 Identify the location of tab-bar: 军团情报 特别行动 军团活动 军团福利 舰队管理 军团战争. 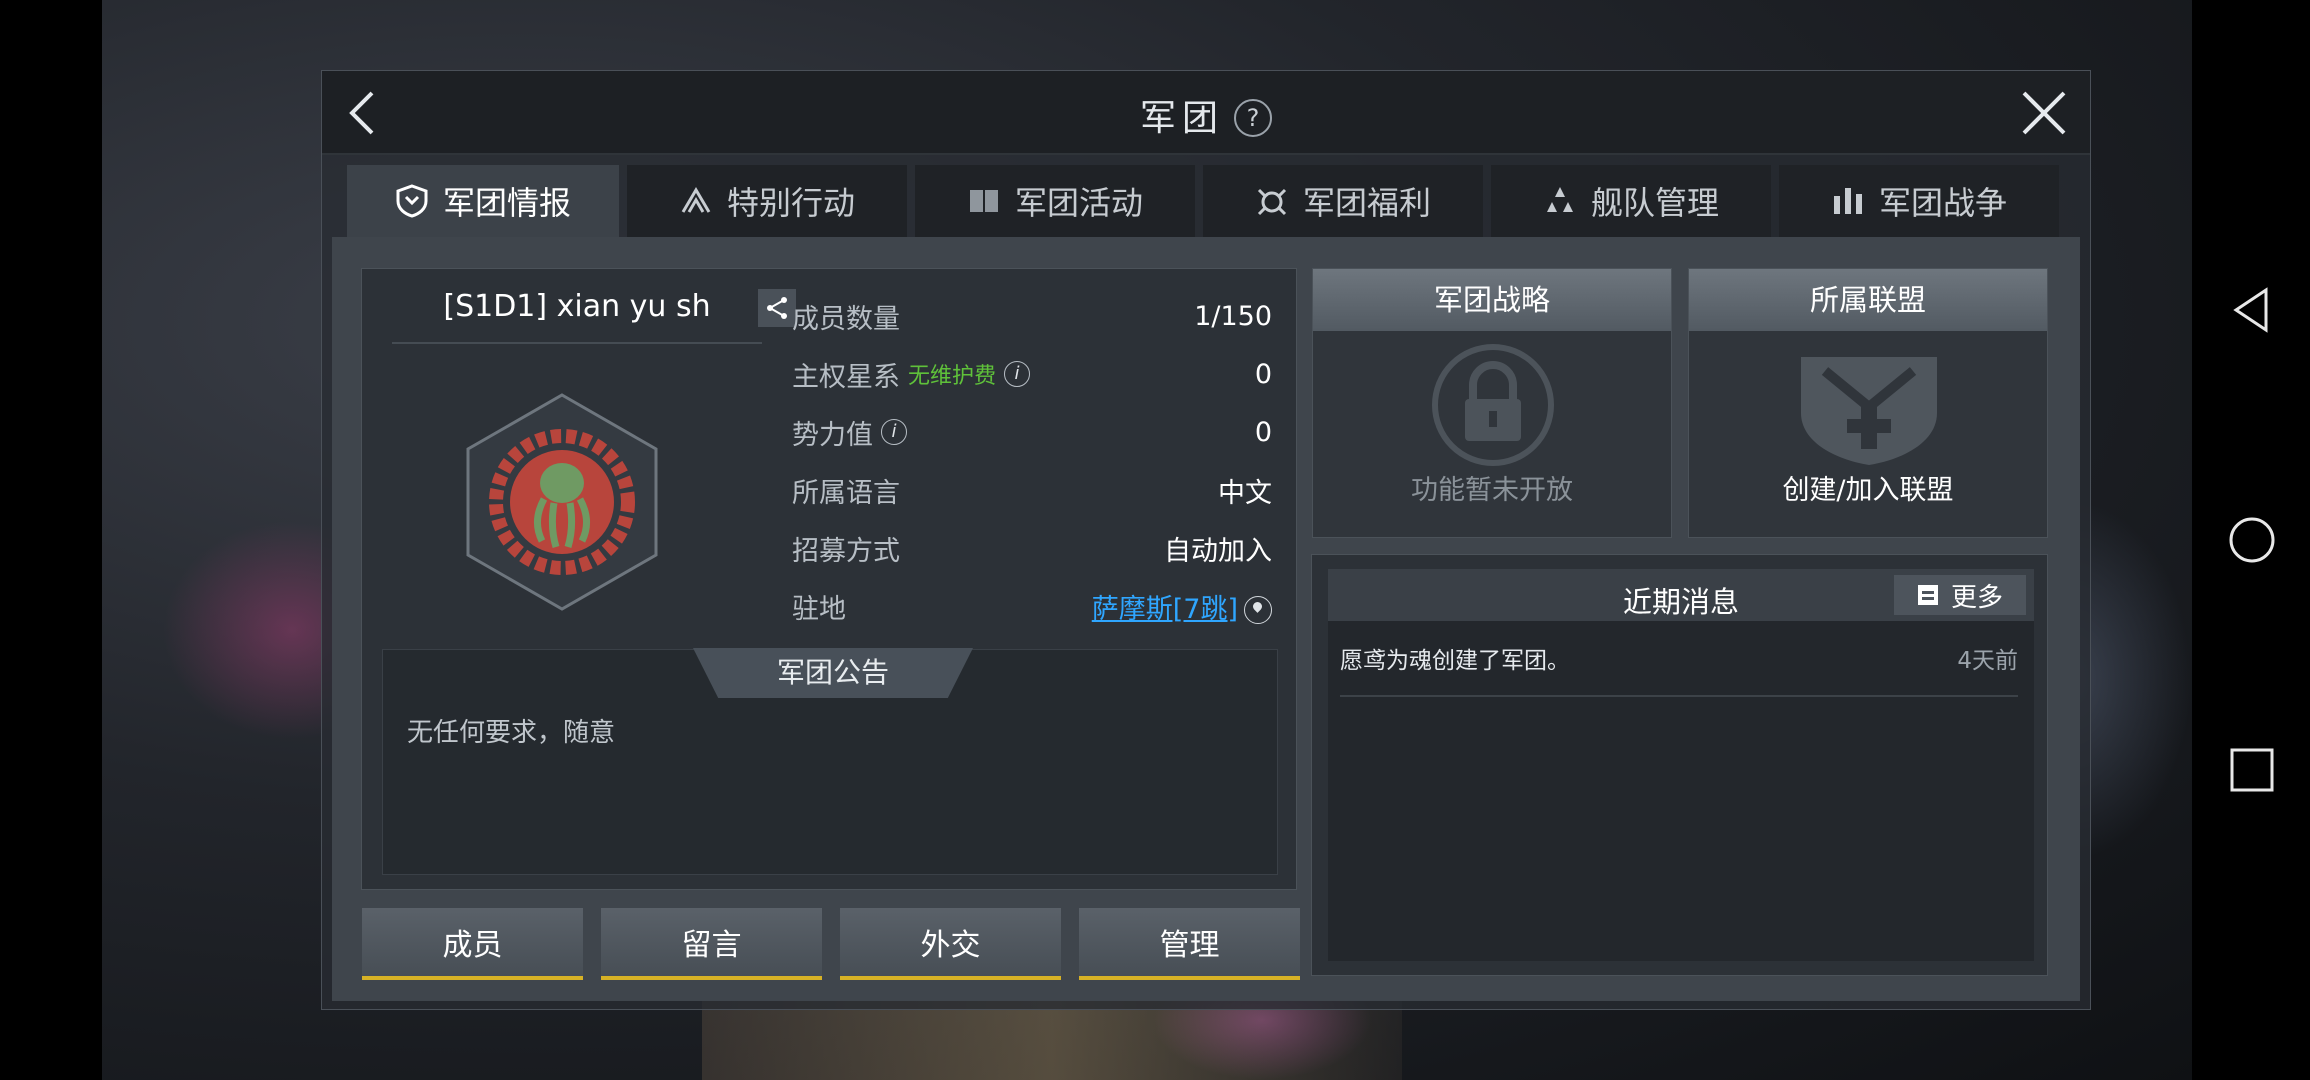
(1203, 201).